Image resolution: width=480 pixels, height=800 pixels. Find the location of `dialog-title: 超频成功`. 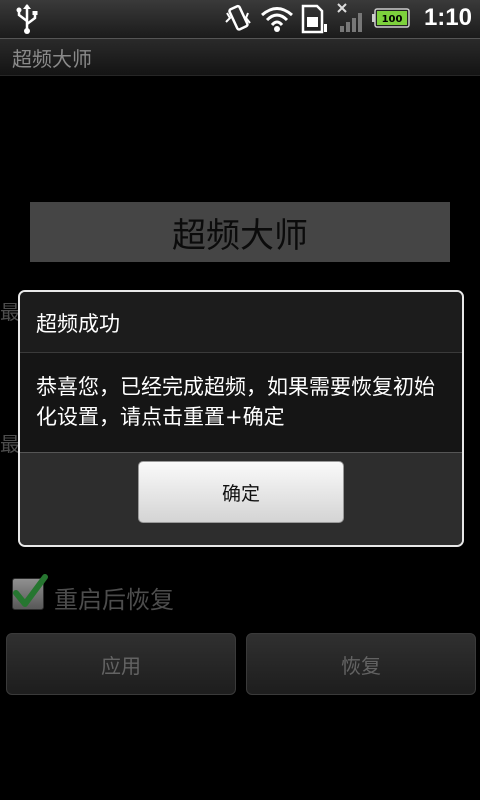

dialog-title: 超频成功 is located at coordinates (78, 324).